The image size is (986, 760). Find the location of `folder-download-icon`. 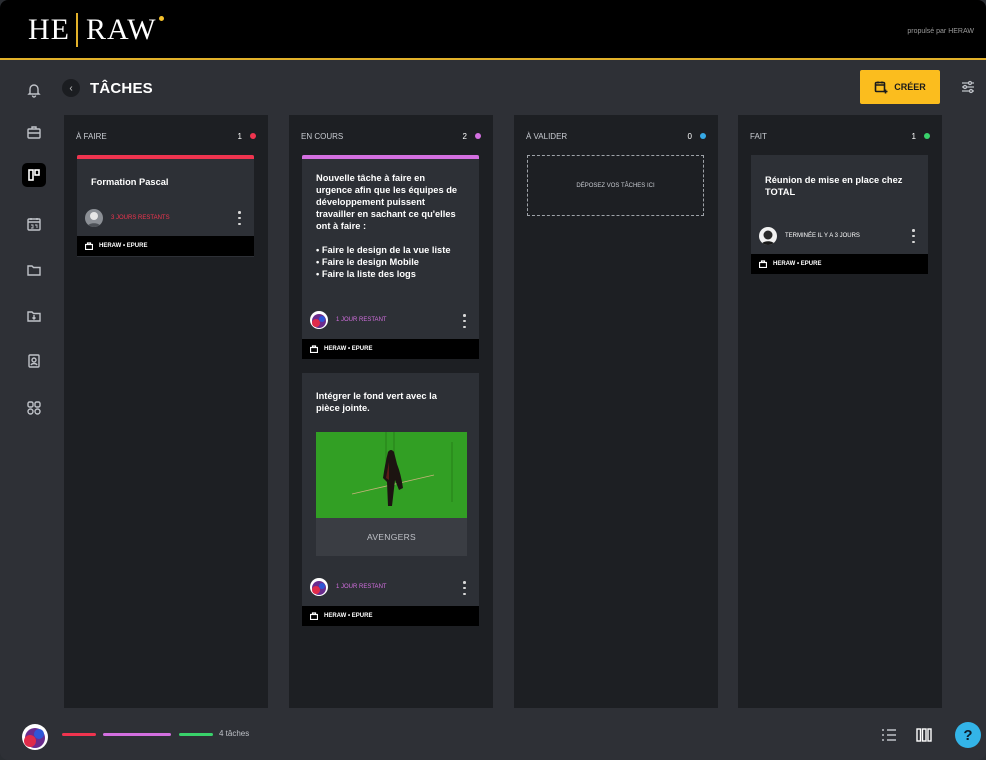

folder-download-icon is located at coordinates (34, 316).